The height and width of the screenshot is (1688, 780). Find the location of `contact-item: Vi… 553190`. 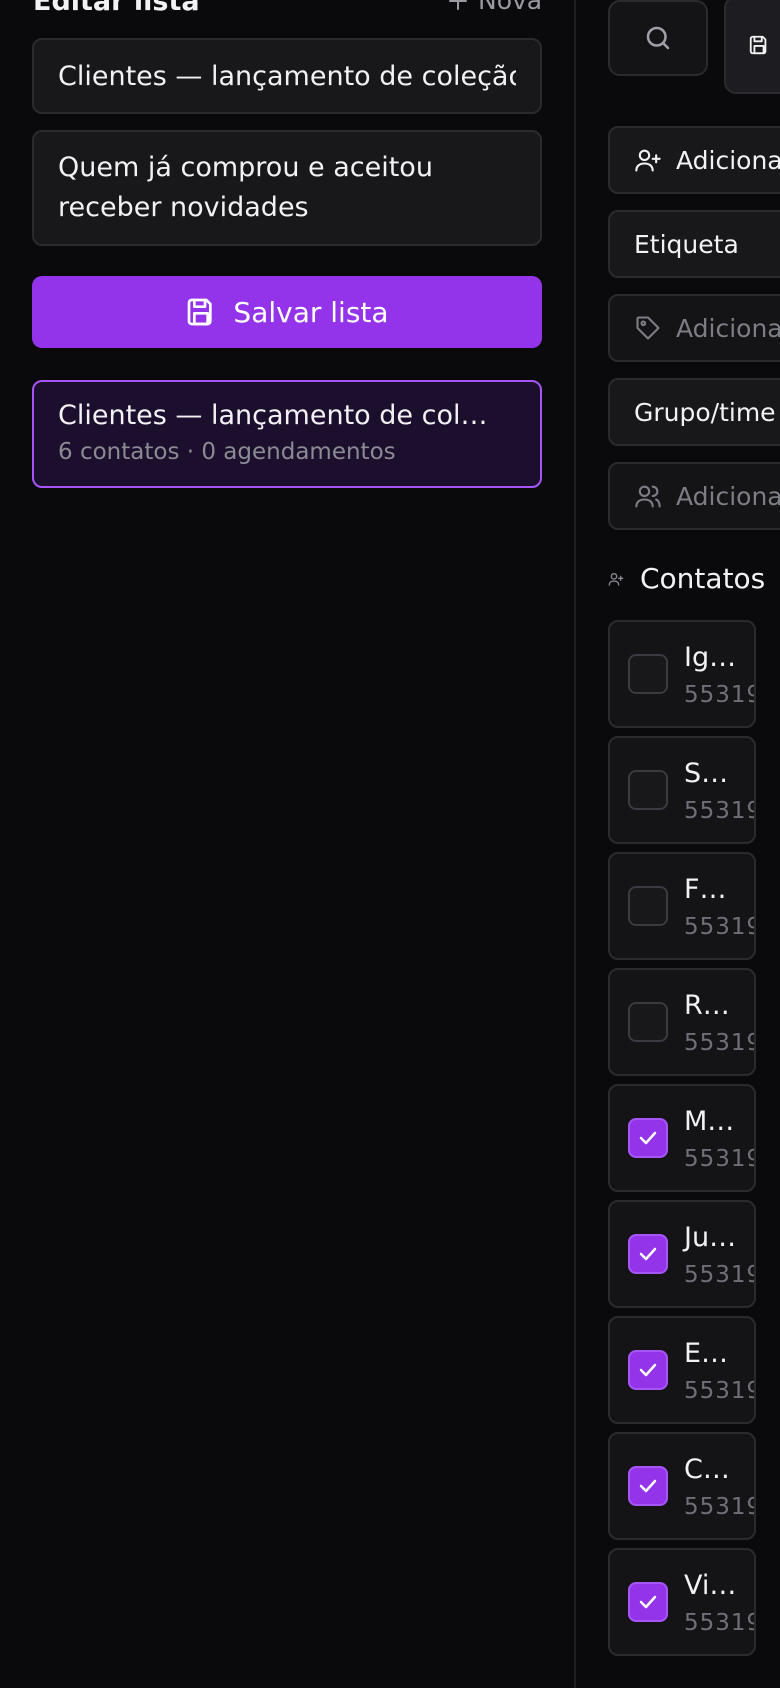

contact-item: Vi… 553190 is located at coordinates (682, 1602).